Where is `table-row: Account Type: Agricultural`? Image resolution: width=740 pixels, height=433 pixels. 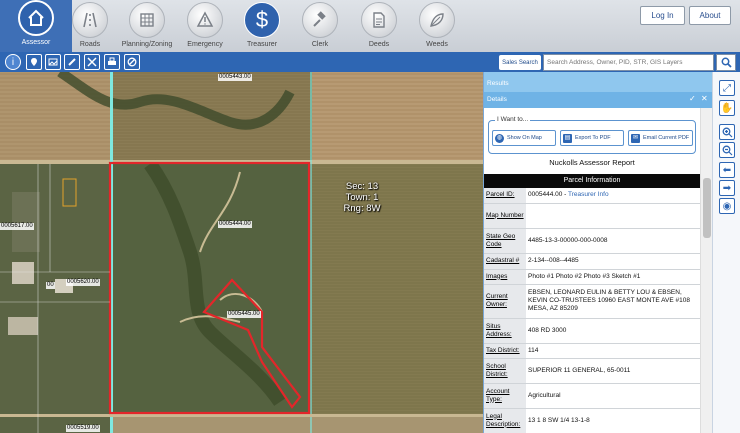 table-row: Account Type: Agricultural is located at coordinates (592, 396).